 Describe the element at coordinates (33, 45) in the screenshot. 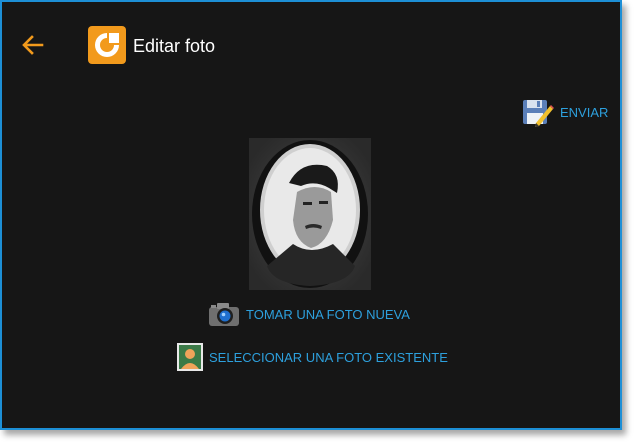

I see `arrow-left-icon` at that location.